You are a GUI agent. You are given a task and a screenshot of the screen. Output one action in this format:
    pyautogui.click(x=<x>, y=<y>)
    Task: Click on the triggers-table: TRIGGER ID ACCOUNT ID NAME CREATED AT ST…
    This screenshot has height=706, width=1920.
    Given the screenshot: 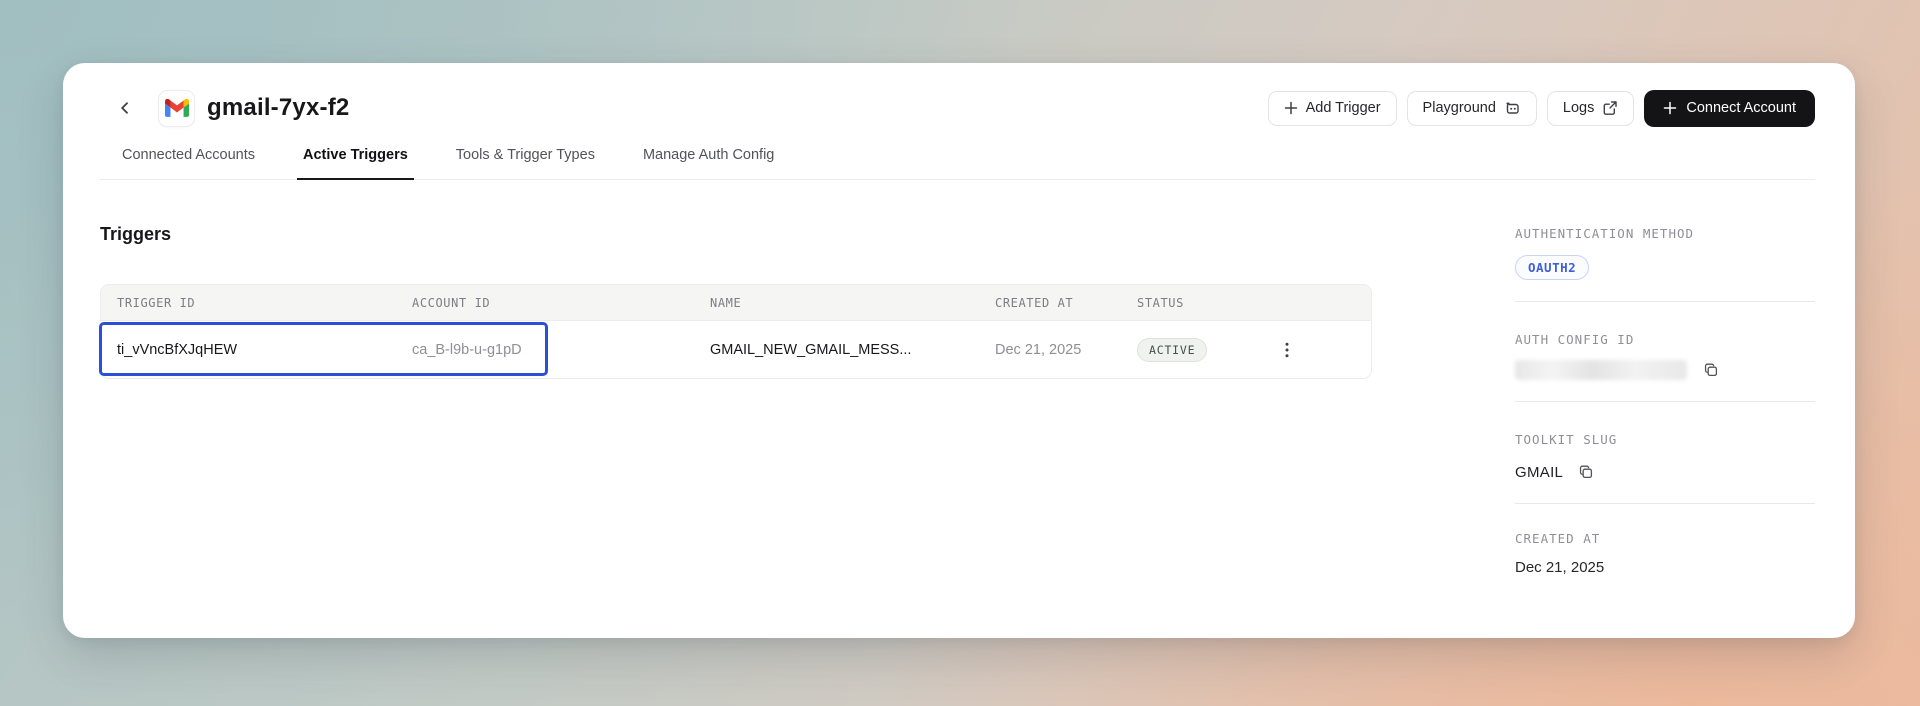 What is the action you would take?
    pyautogui.click(x=735, y=331)
    